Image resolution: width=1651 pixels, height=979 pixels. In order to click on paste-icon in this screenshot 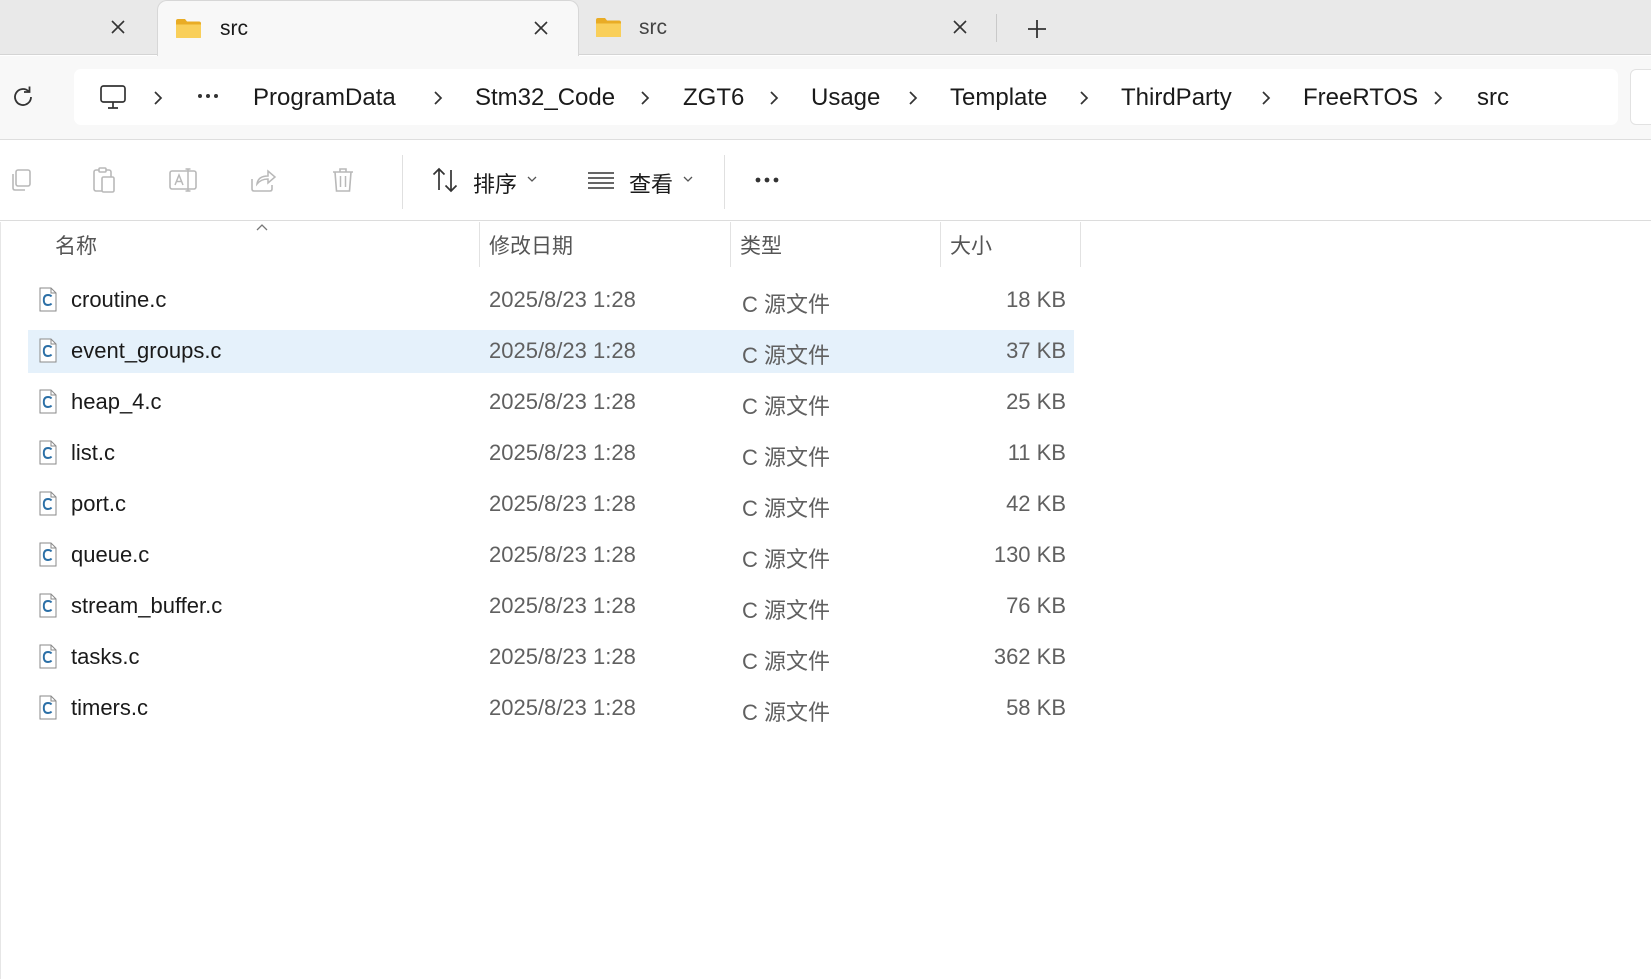, I will do `click(104, 180)`.